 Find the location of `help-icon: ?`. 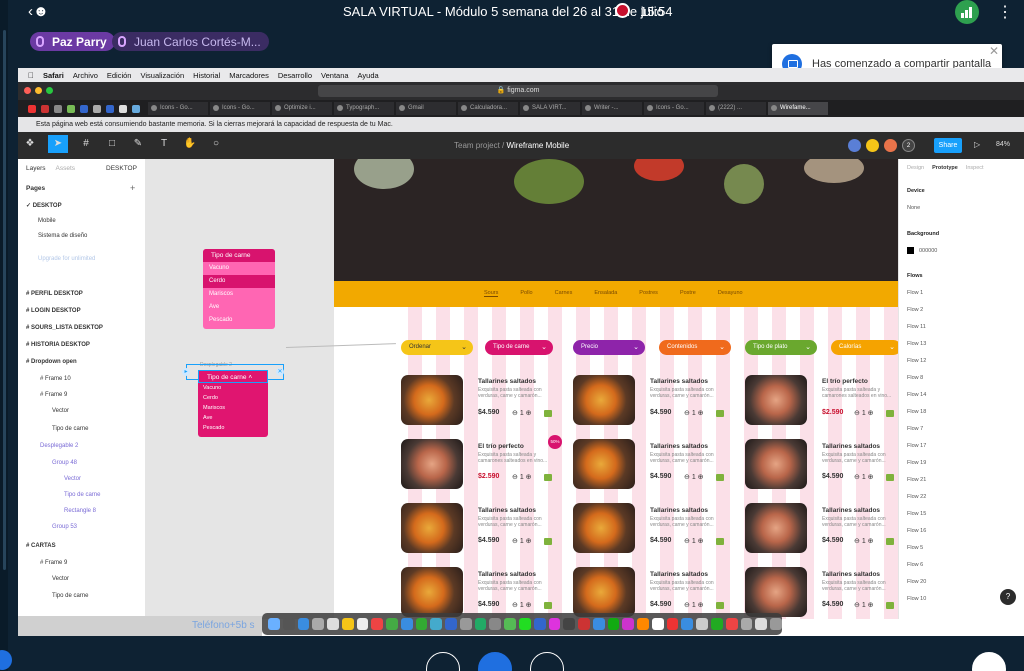

help-icon: ? is located at coordinates (1008, 597).